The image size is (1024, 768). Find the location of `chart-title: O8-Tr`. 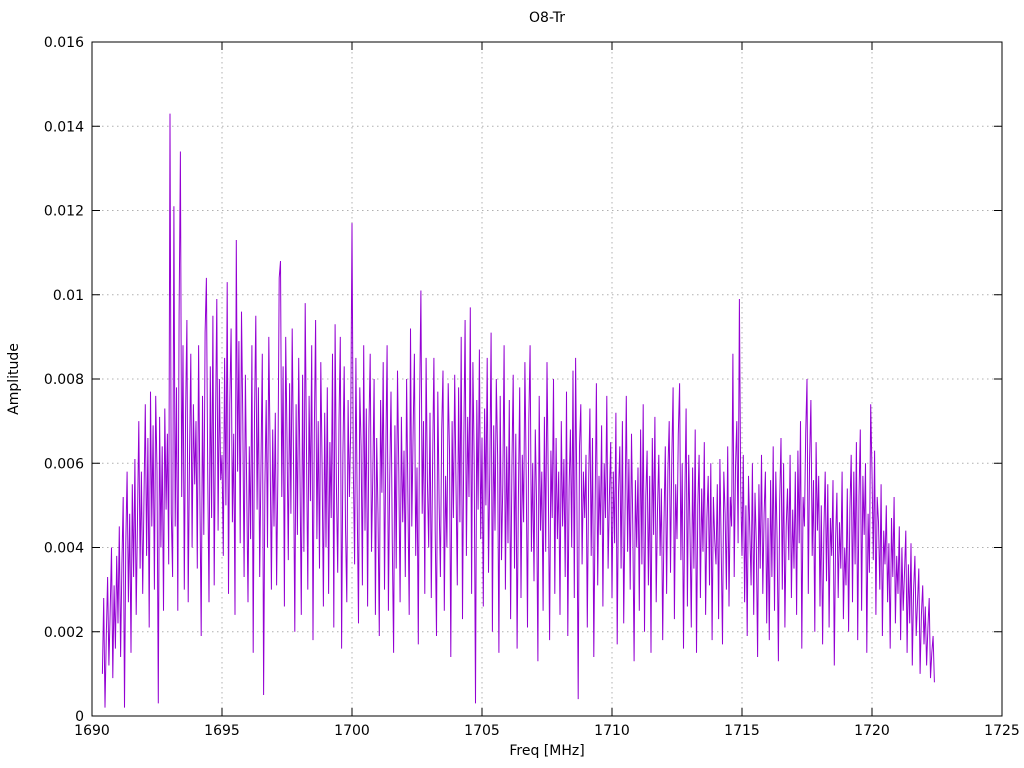

chart-title: O8-Tr is located at coordinates (547, 18).